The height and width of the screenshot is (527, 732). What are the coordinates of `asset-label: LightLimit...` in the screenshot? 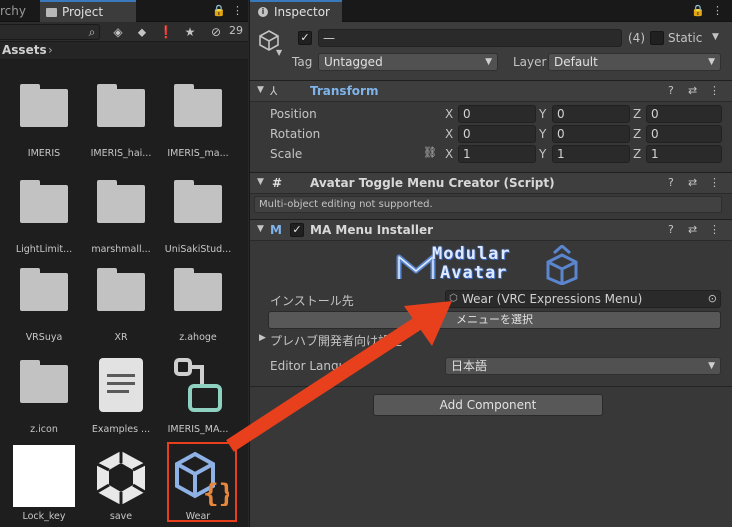 It's located at (44, 249).